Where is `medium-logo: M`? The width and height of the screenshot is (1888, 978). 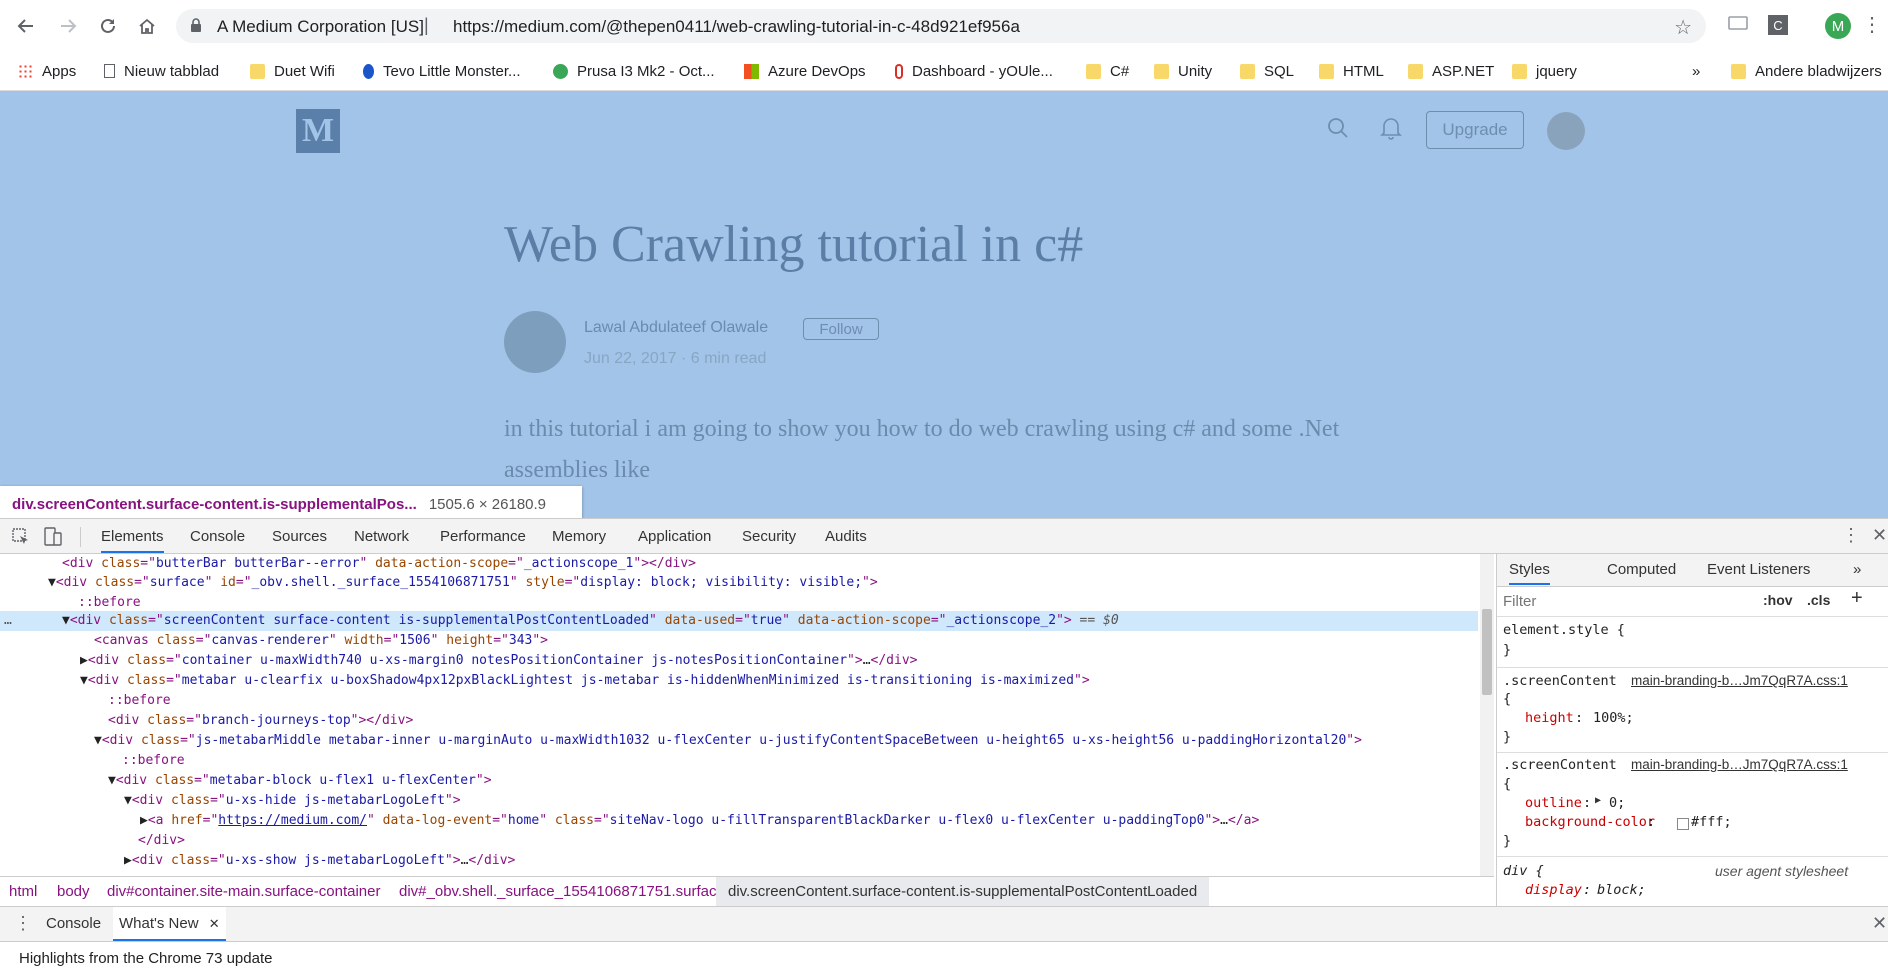 medium-logo: M is located at coordinates (318, 131).